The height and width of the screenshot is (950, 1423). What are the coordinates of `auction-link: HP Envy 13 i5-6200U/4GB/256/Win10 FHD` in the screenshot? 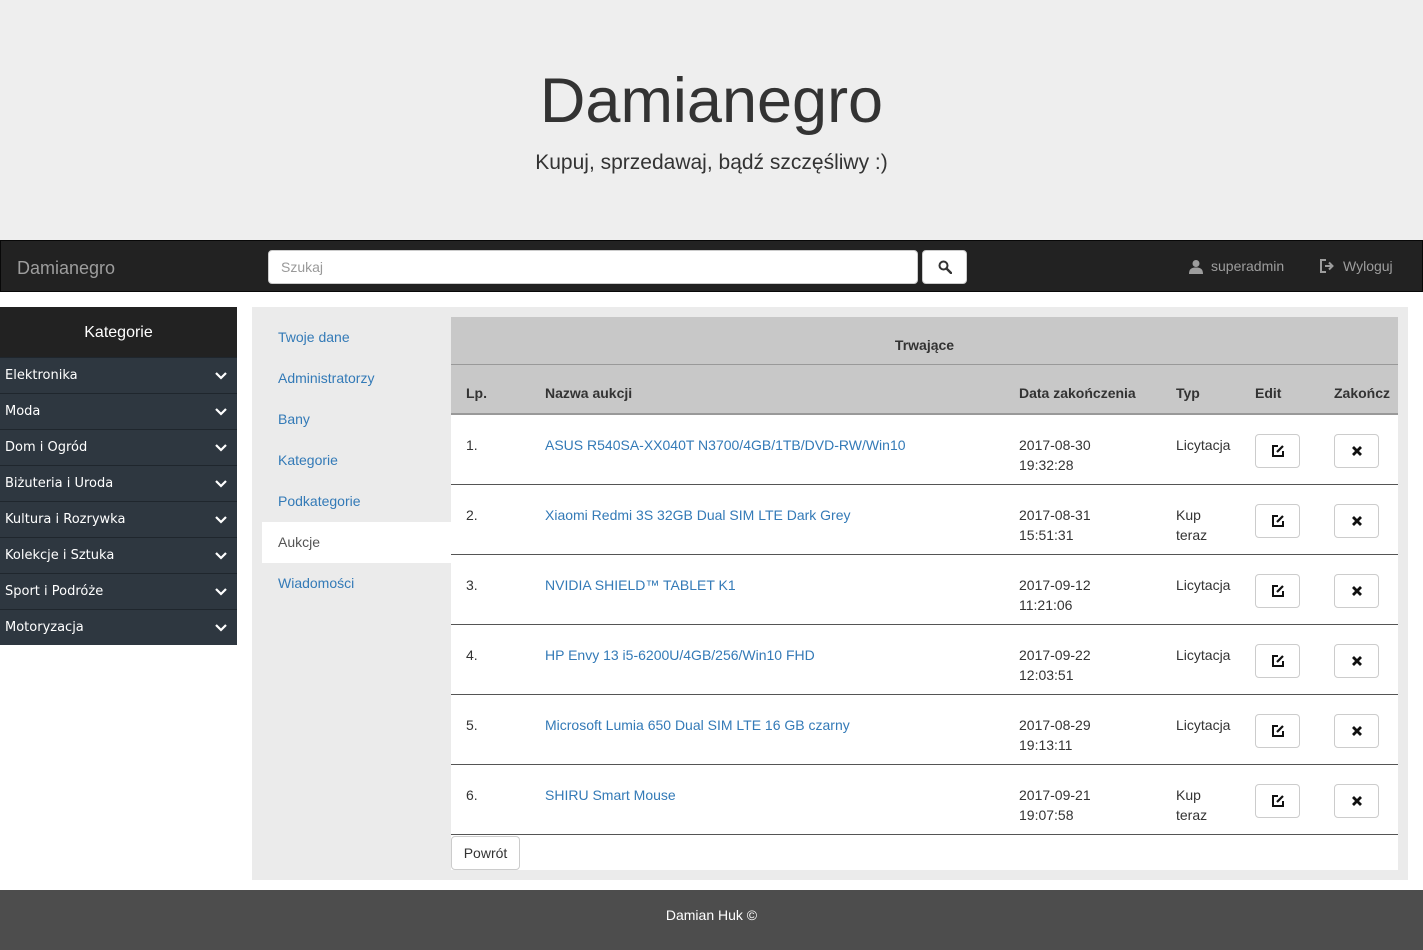 It's located at (680, 655).